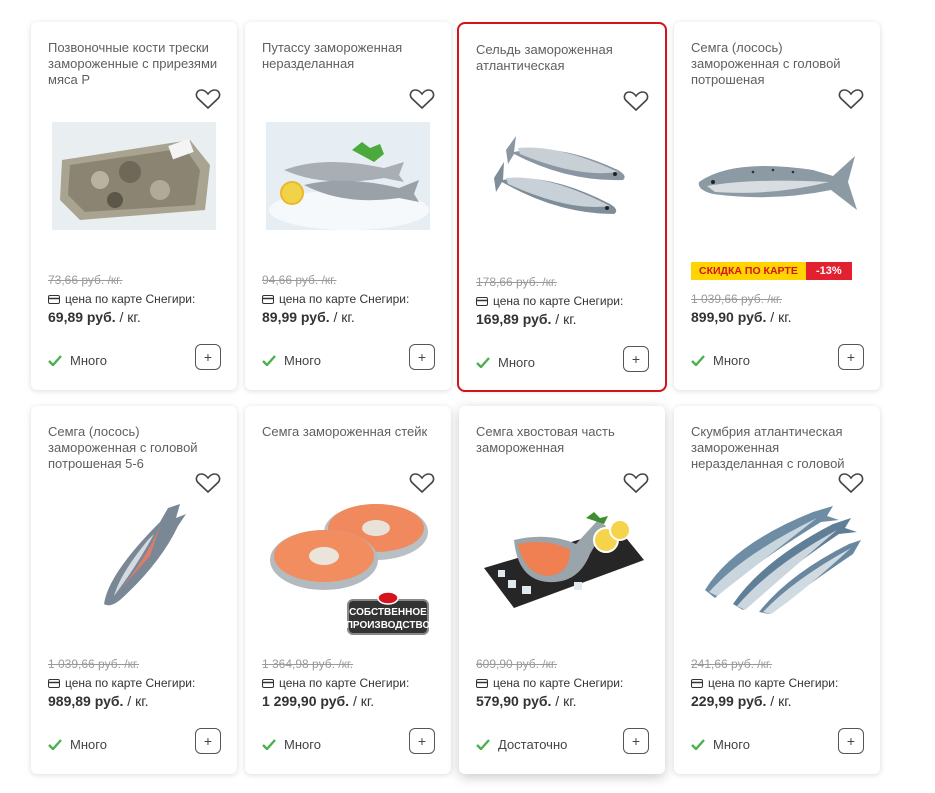  I want to click on price: 89,99 руб. / кг., so click(308, 317).